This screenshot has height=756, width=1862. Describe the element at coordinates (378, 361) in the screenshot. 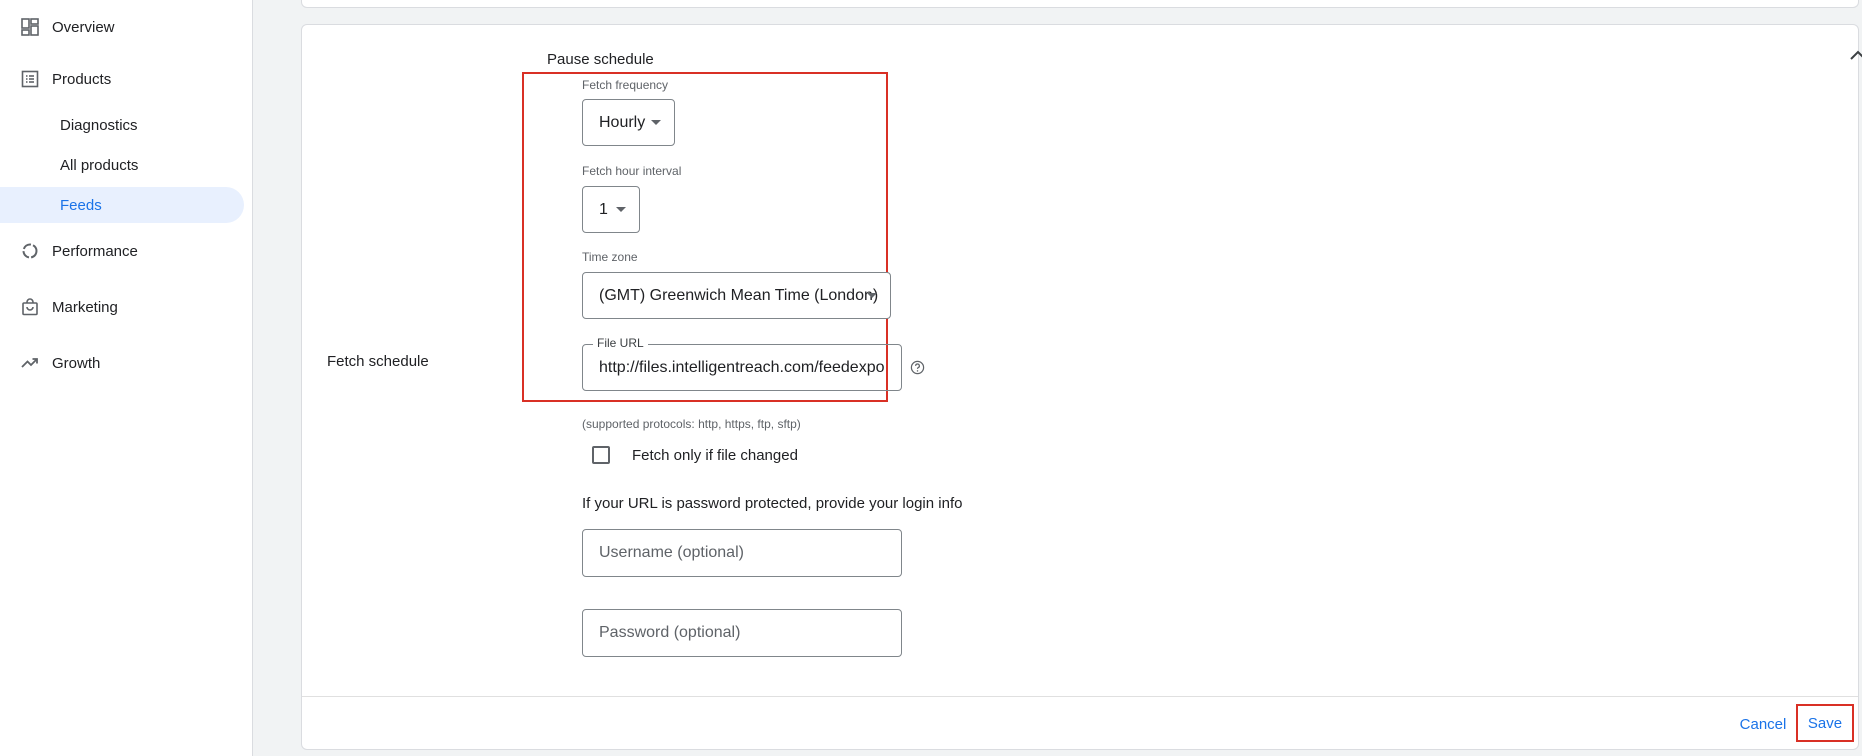

I see `section-label: Fetch schedule` at that location.